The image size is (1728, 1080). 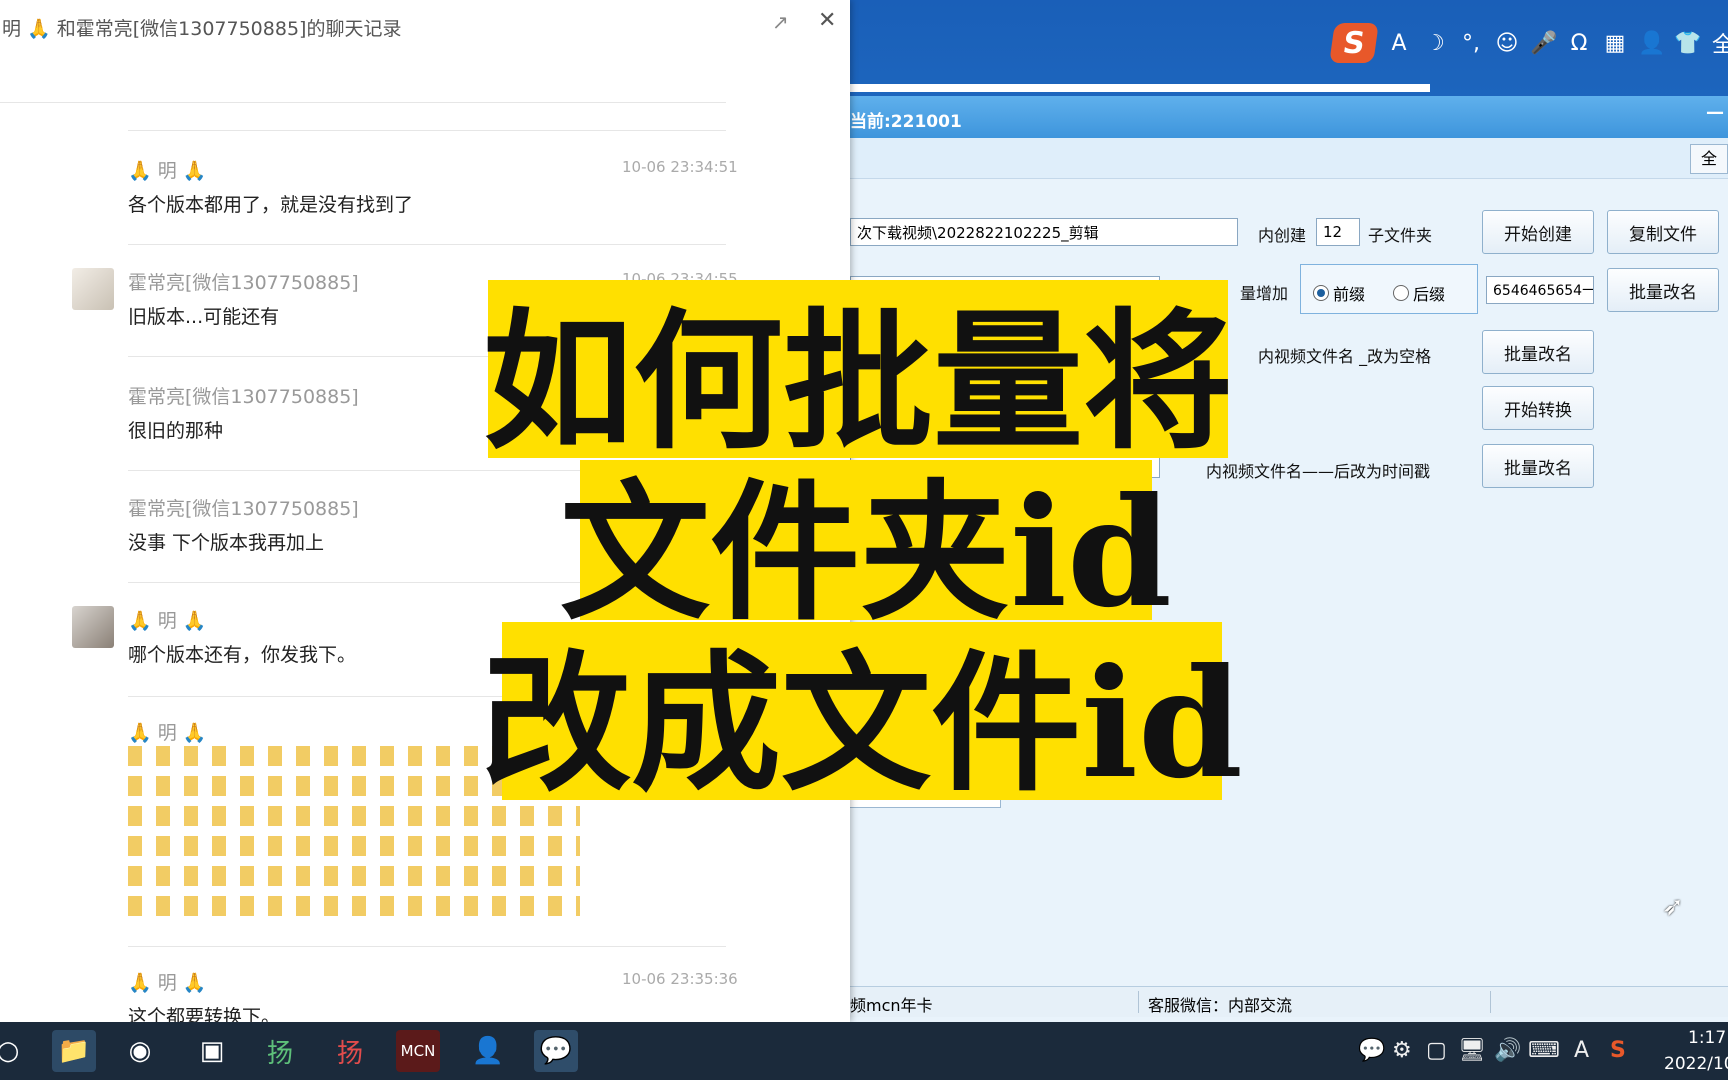 I want to click on mcn-app-icon: MCN, so click(x=418, y=1051).